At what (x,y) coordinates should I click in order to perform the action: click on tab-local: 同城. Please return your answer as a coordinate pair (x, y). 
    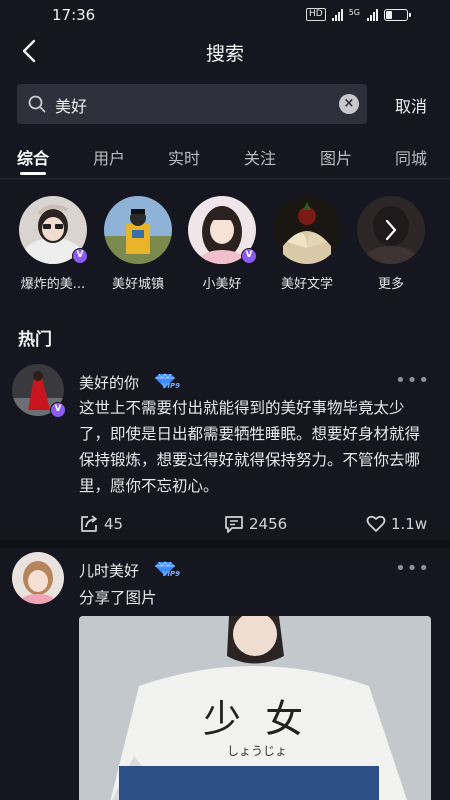
    Looking at the image, I should click on (411, 157).